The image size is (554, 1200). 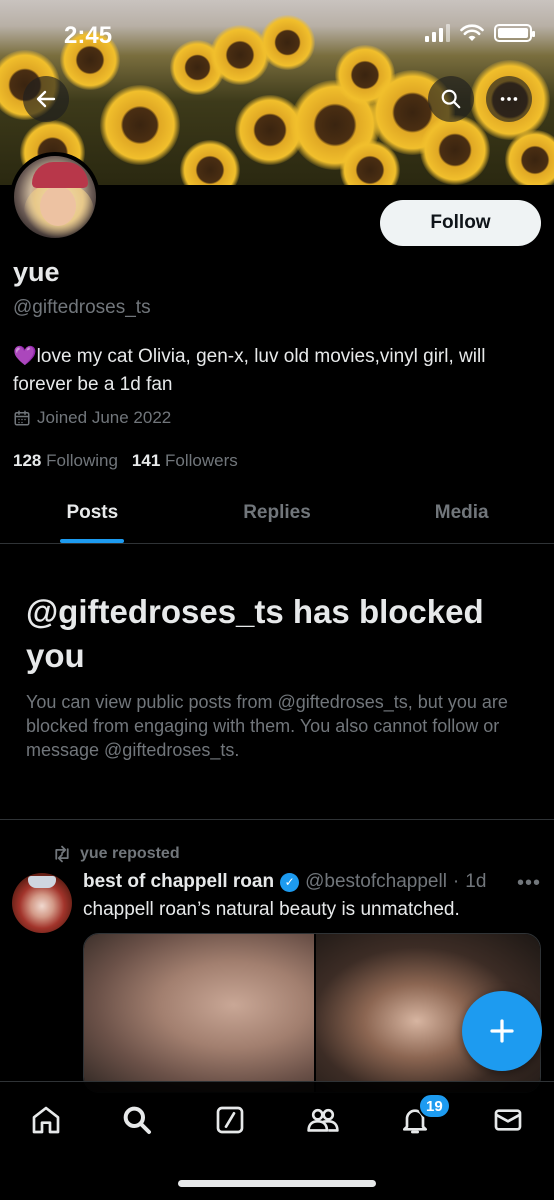 I want to click on status-icons, so click(x=480, y=33).